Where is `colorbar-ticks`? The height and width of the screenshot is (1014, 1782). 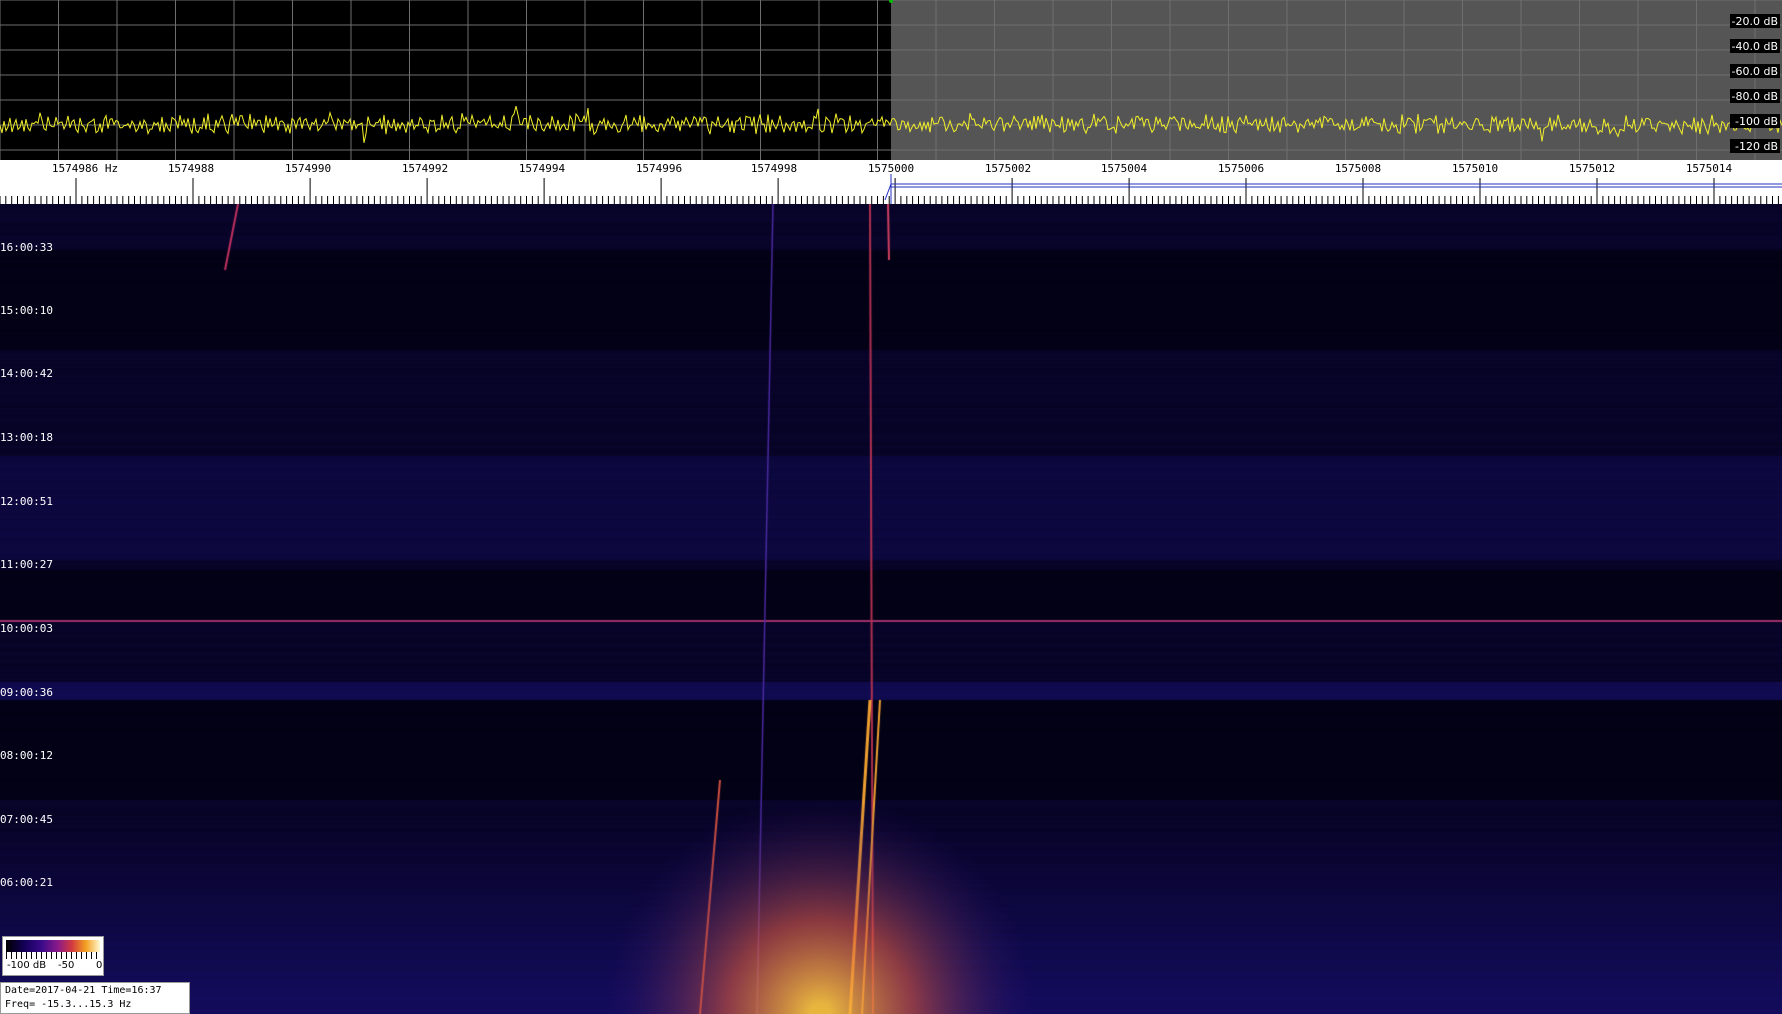 colorbar-ticks is located at coordinates (53, 955).